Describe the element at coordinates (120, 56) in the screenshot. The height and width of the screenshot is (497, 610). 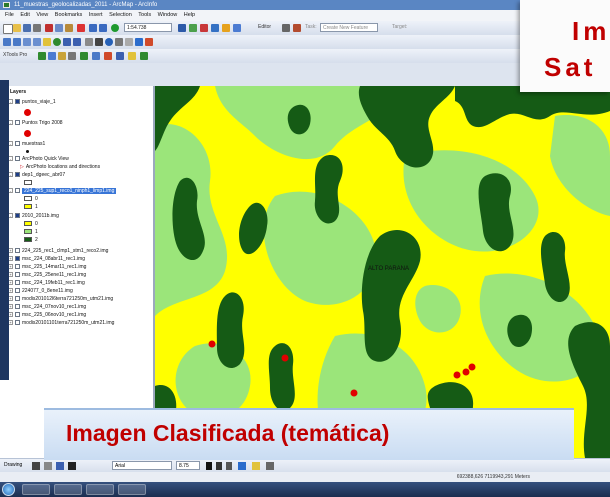
I see `xtools-tool-8-icon` at that location.